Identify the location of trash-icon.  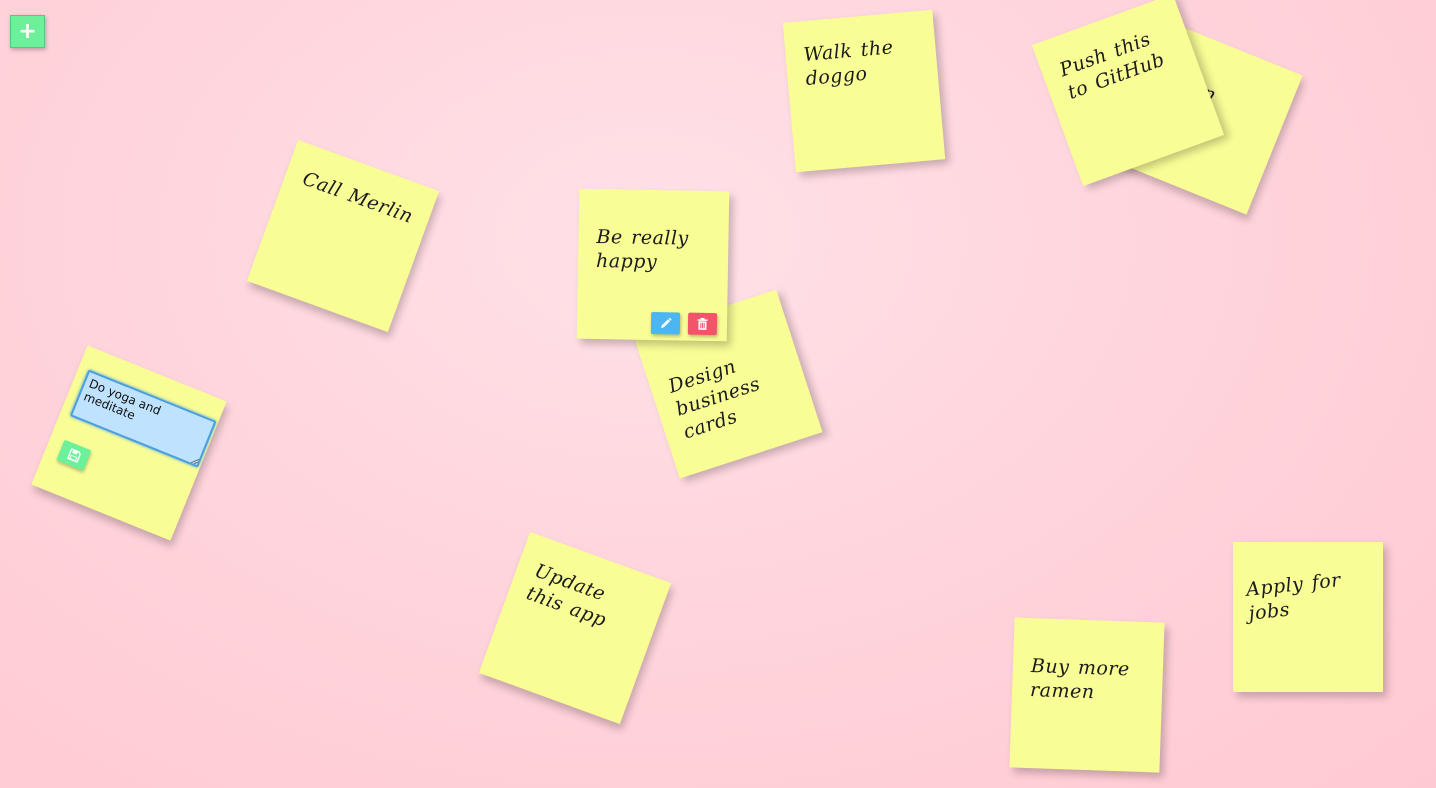
(702, 323).